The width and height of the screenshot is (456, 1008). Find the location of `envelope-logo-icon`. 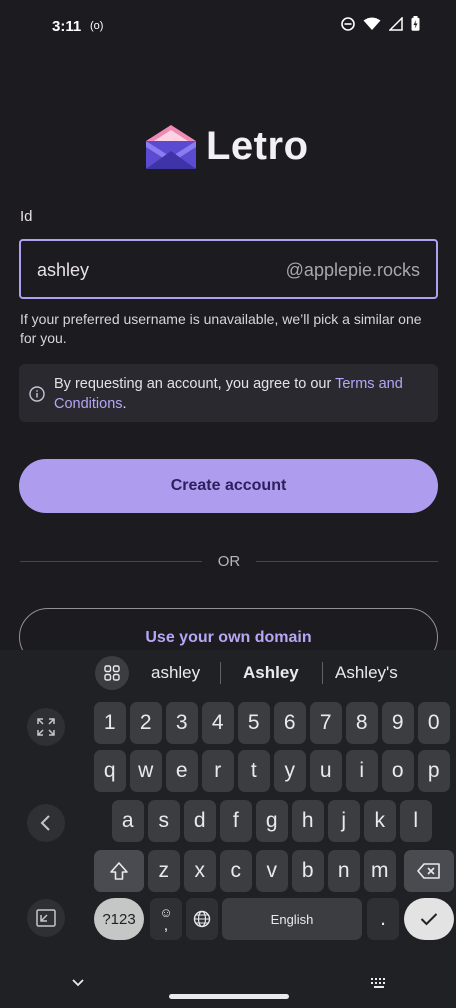

envelope-logo-icon is located at coordinates (171, 146).